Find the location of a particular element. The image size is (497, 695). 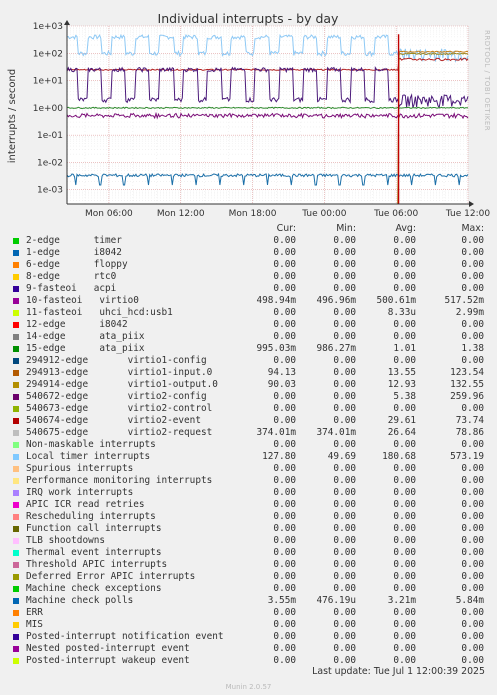

legend-min: 374.01m is located at coordinates (336, 432).